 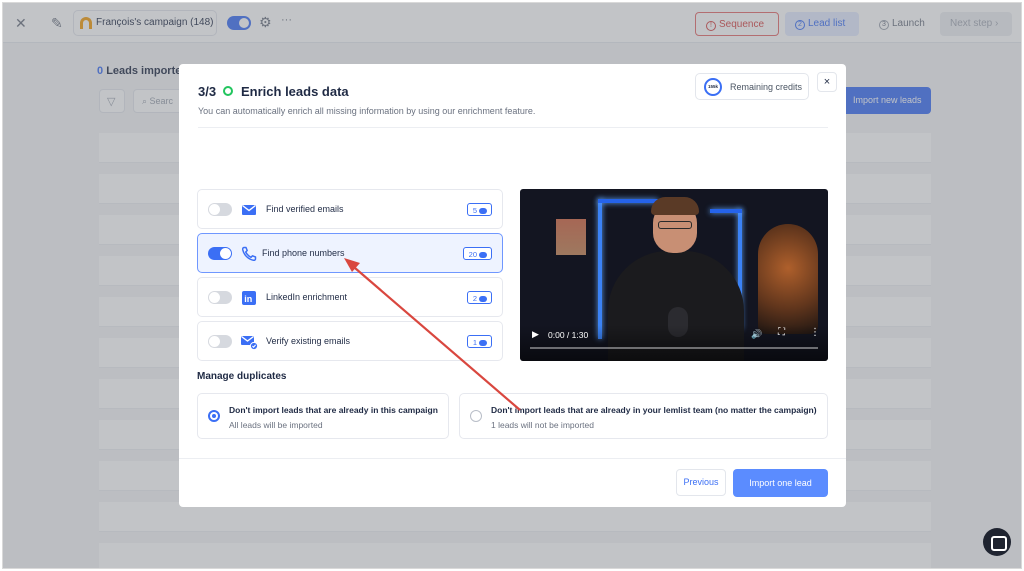 What do you see at coordinates (220, 253) in the screenshot?
I see `find-phone-toggle` at bounding box center [220, 253].